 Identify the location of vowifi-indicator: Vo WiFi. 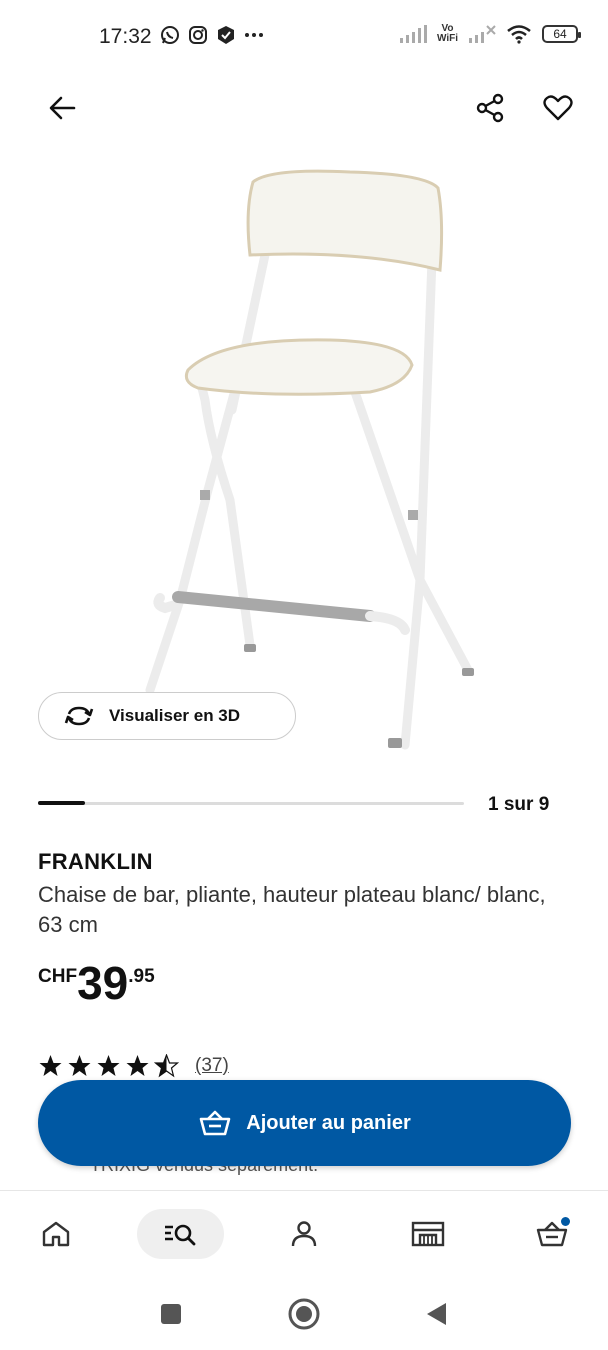
(447, 33).